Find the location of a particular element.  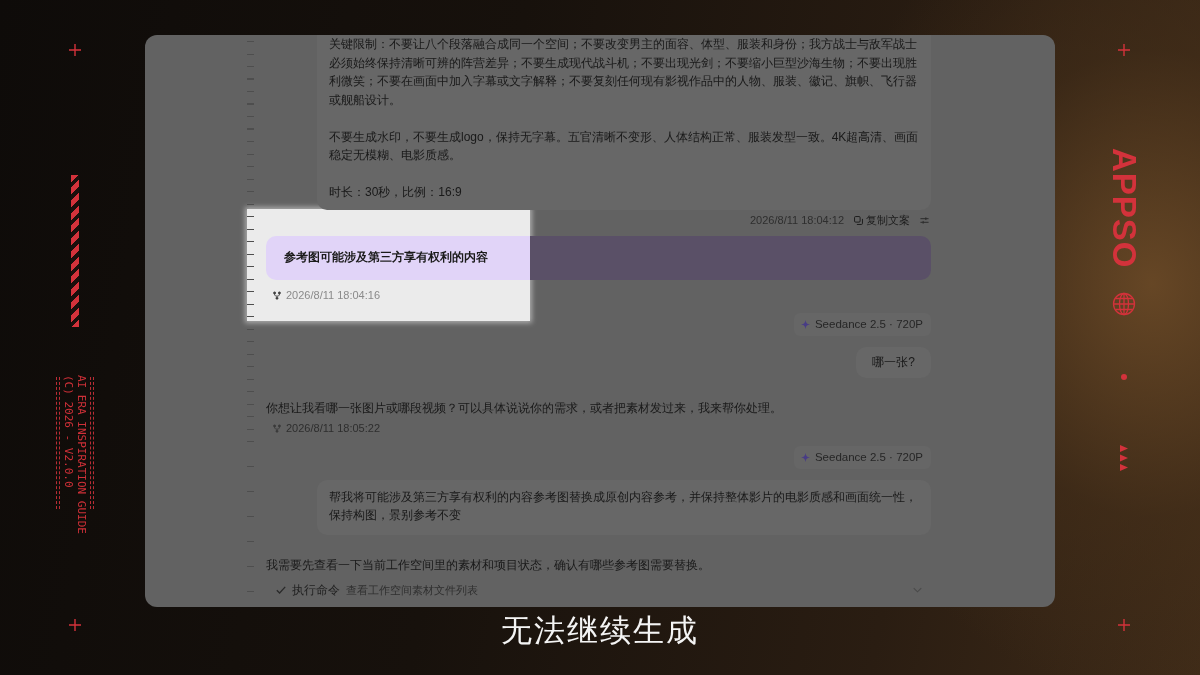

message-paragraph: 哪一张? is located at coordinates (893, 362).